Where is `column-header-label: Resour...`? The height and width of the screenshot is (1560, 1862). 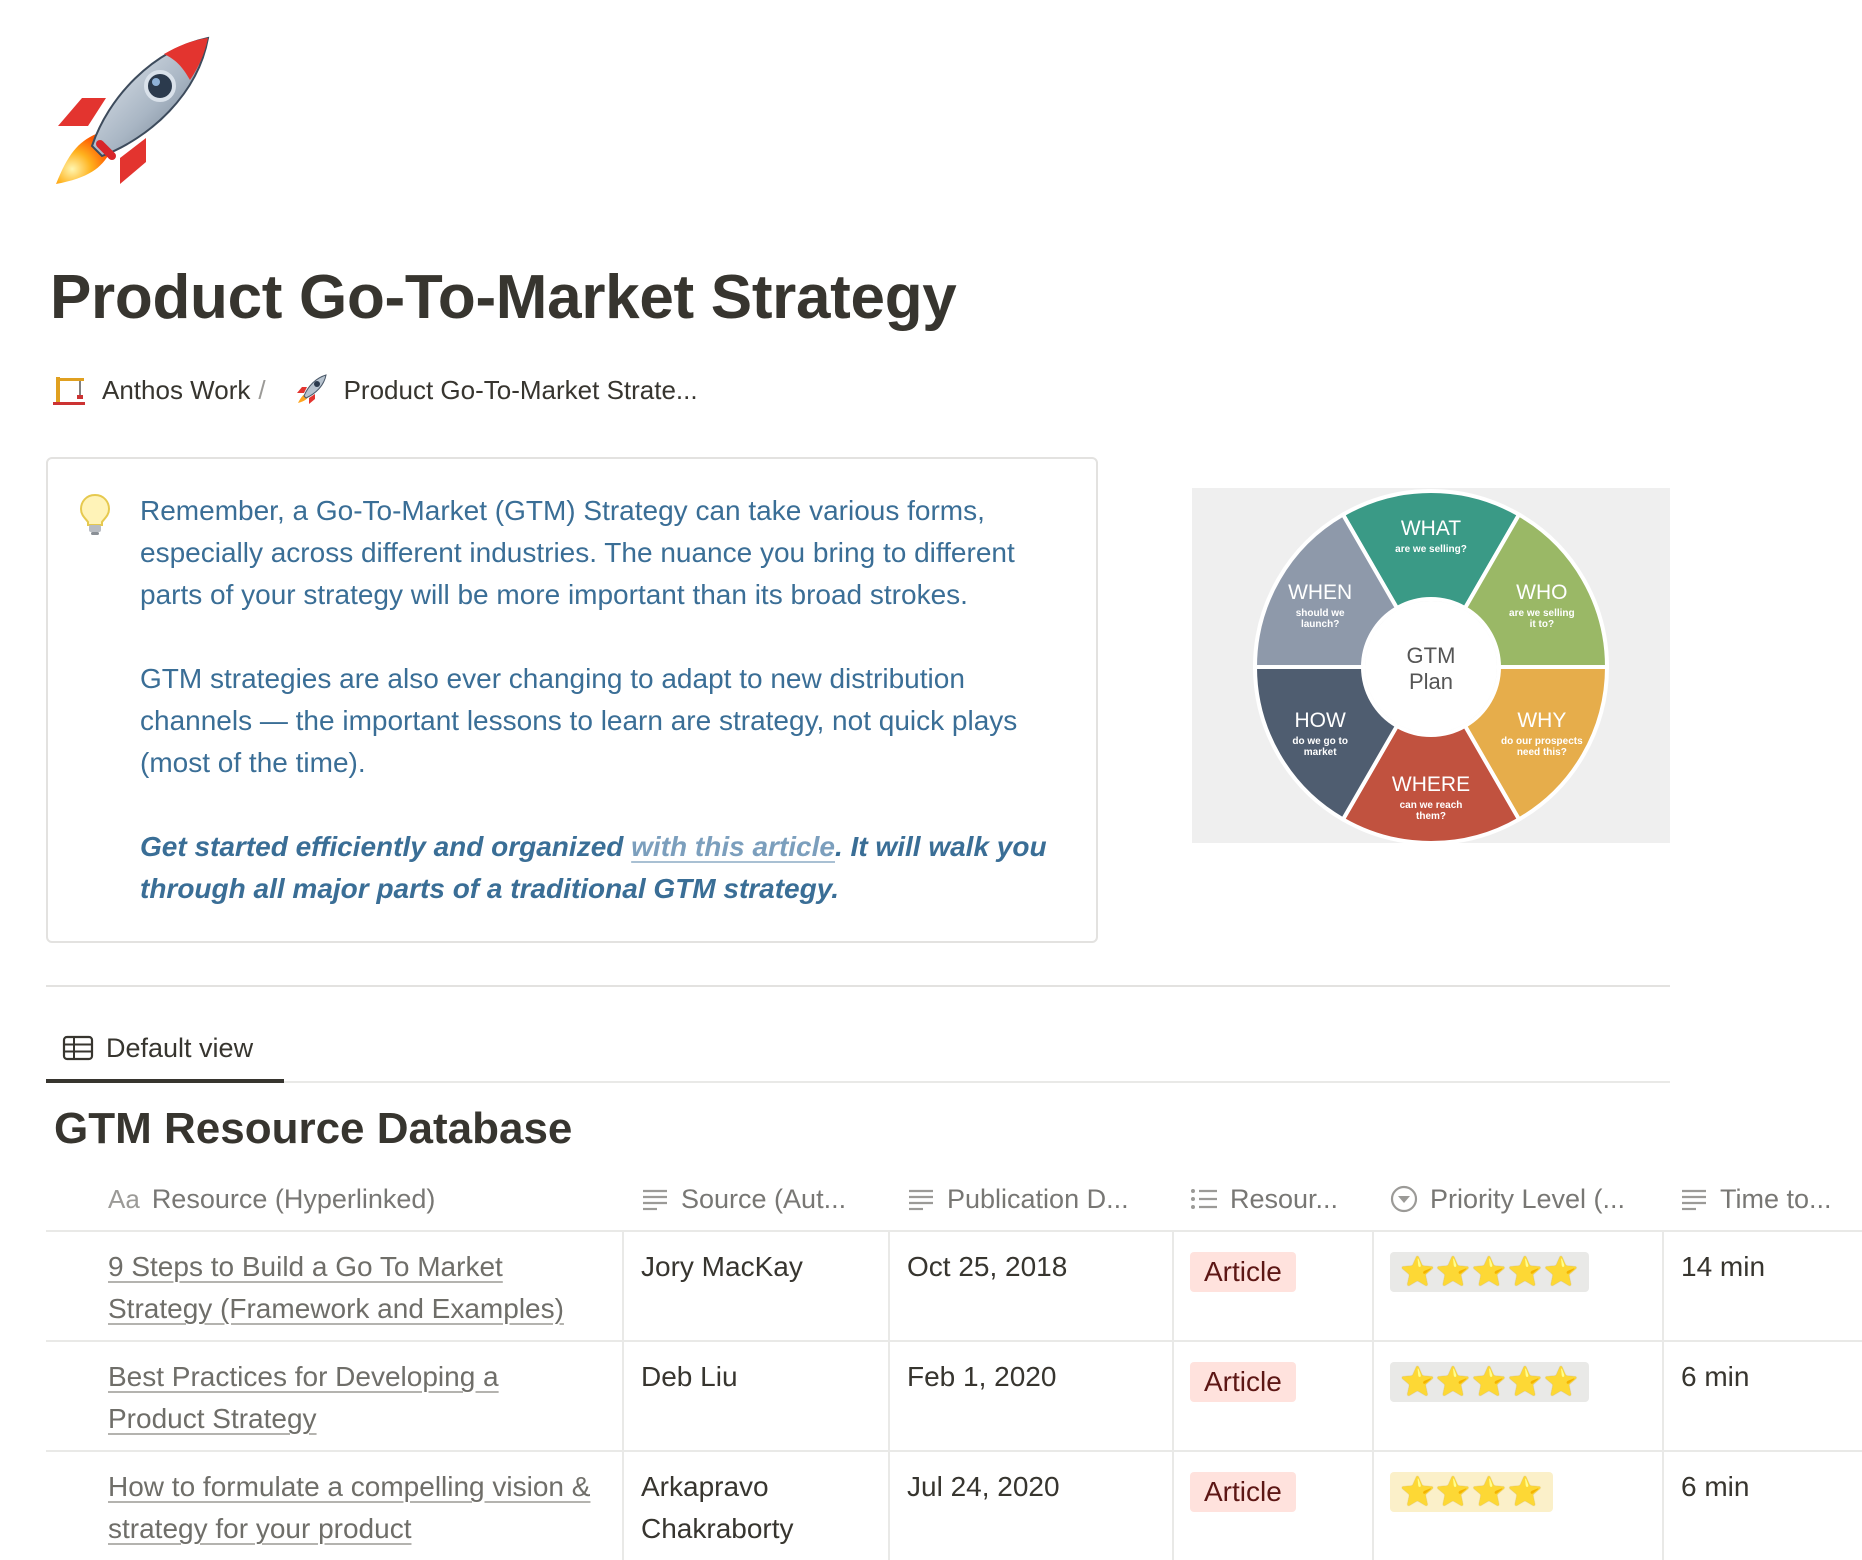 column-header-label: Resour... is located at coordinates (1284, 1198).